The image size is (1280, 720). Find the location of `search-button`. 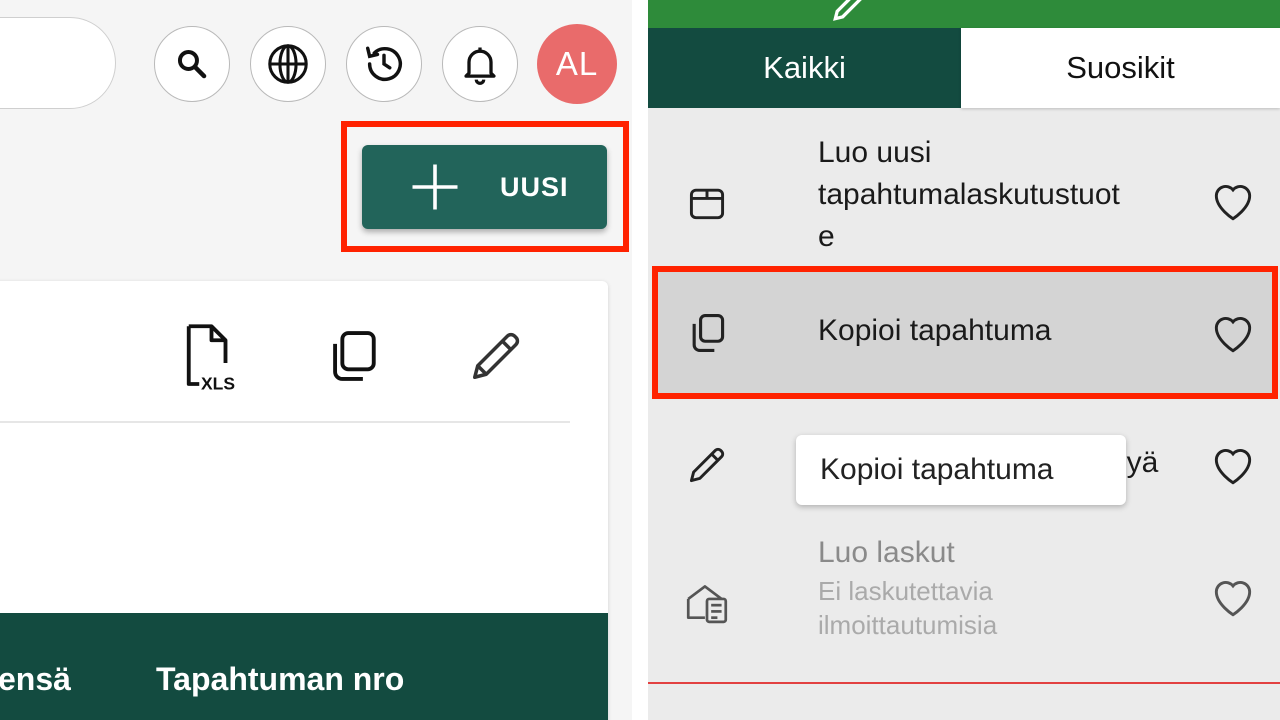

search-button is located at coordinates (192, 64).